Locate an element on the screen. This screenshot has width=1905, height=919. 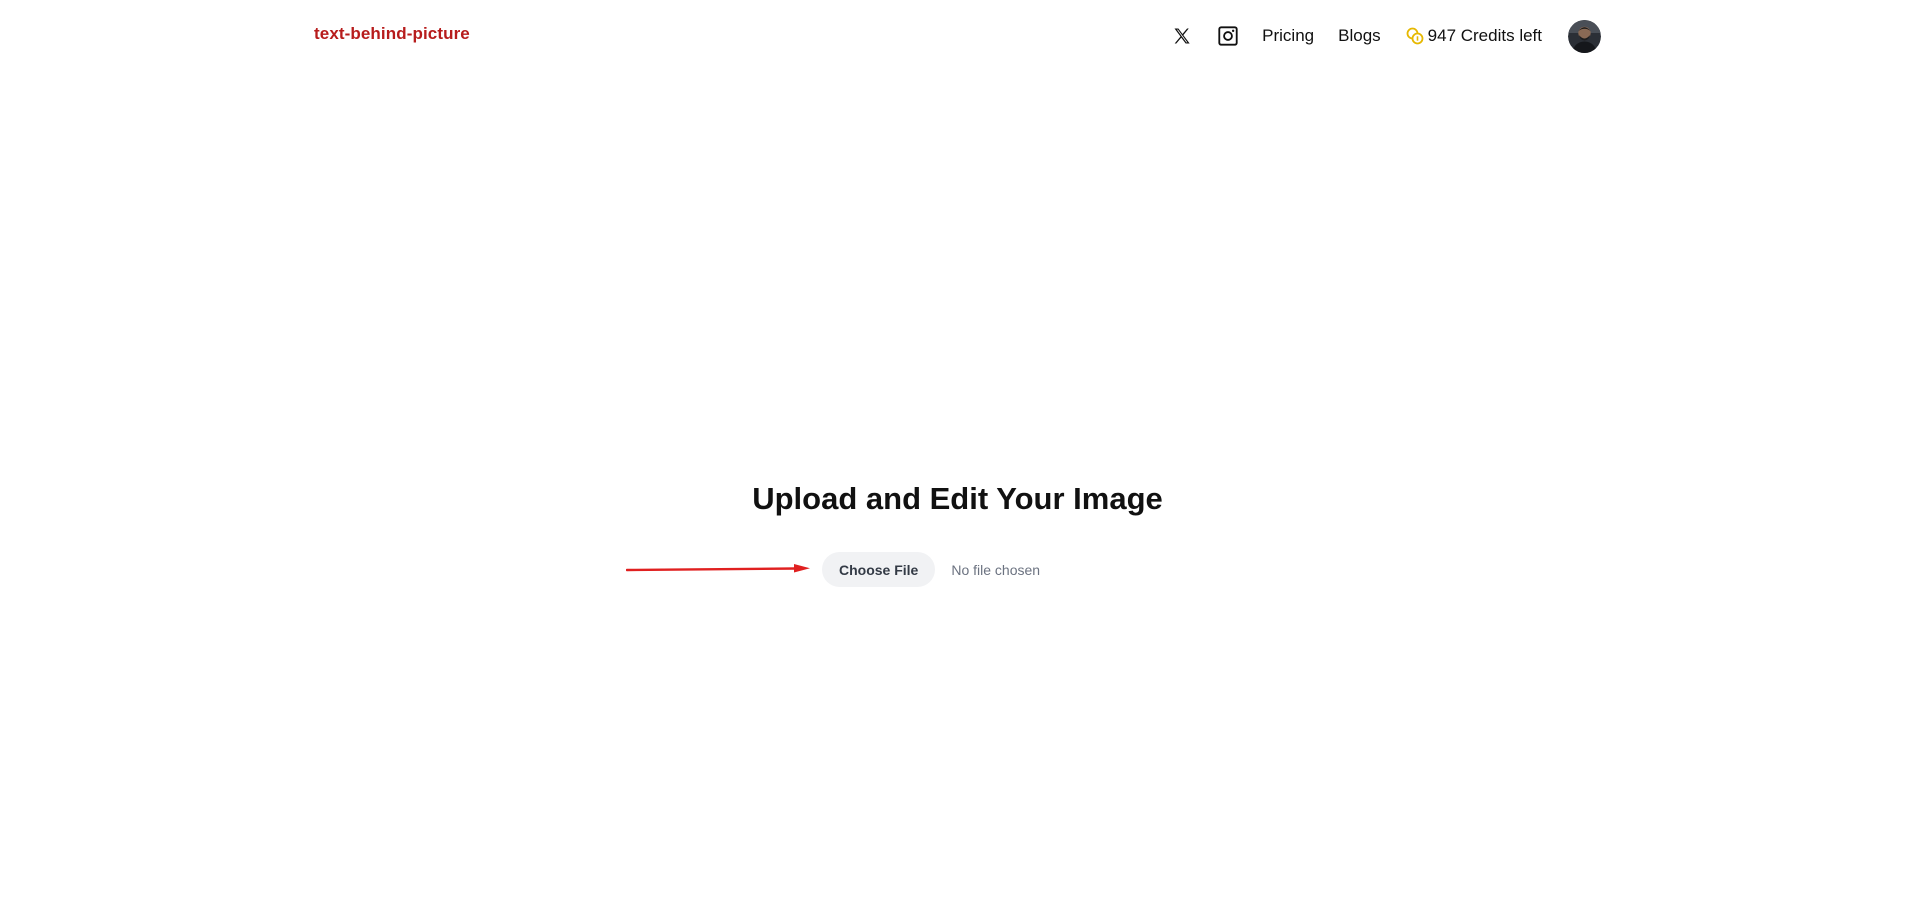
credits-label: 947 Credits left is located at coordinates (1484, 35).